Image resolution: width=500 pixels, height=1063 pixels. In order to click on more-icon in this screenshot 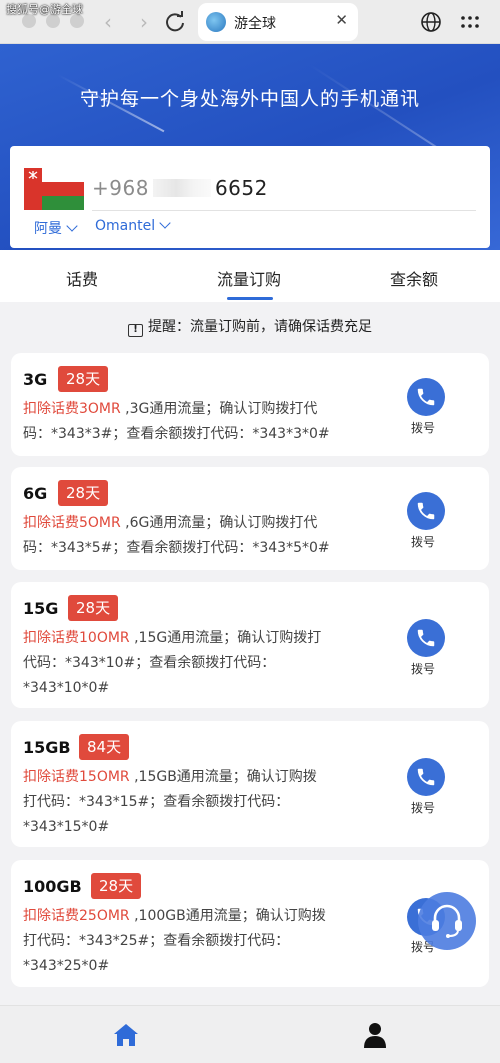, I will do `click(470, 22)`.